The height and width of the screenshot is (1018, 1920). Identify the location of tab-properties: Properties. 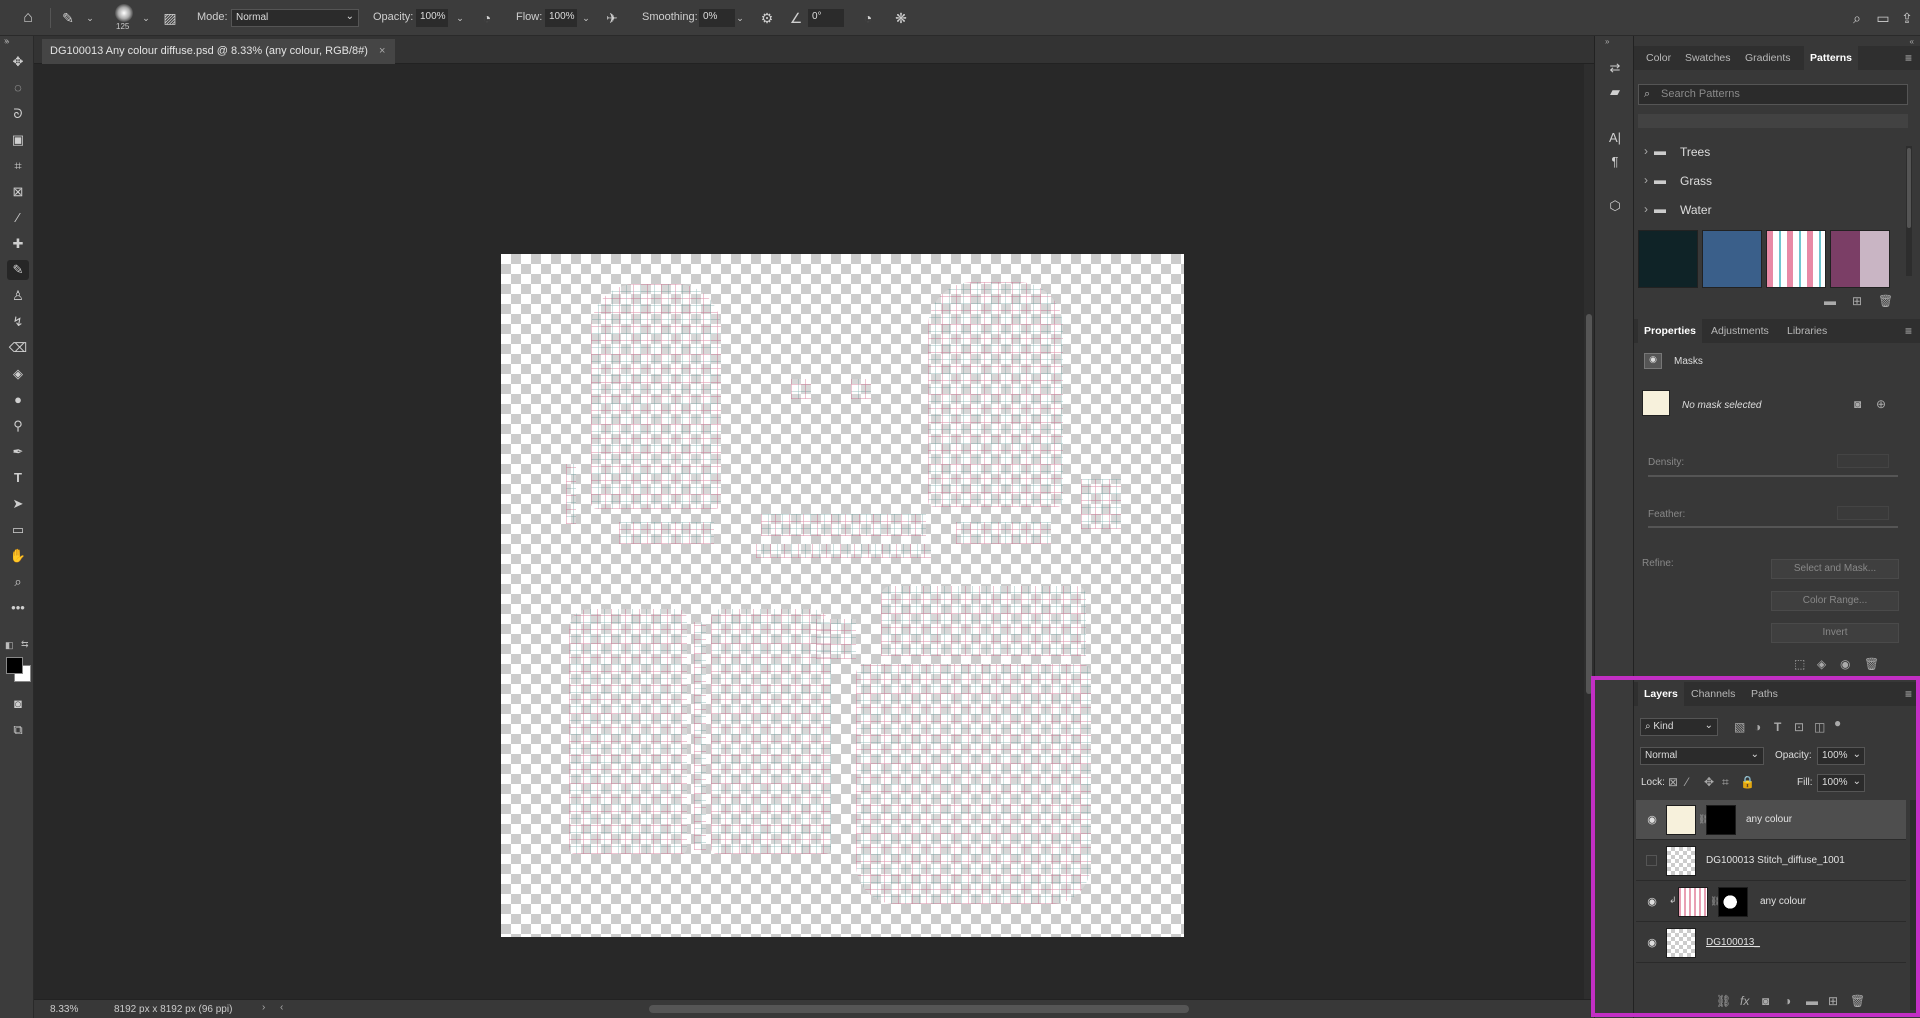
(1670, 331).